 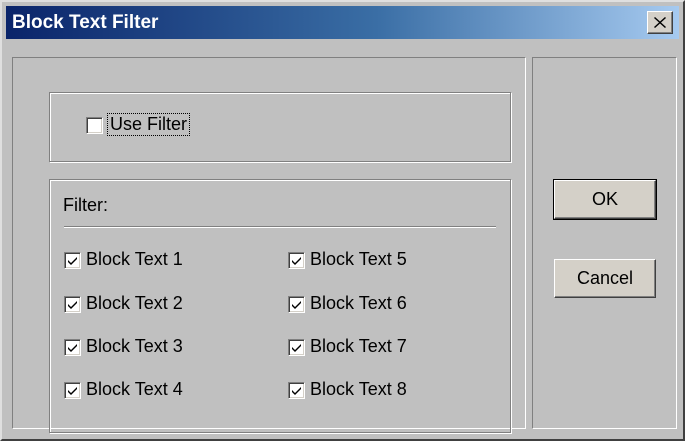 I want to click on use-filter-label: Use Filter, so click(x=148, y=124).